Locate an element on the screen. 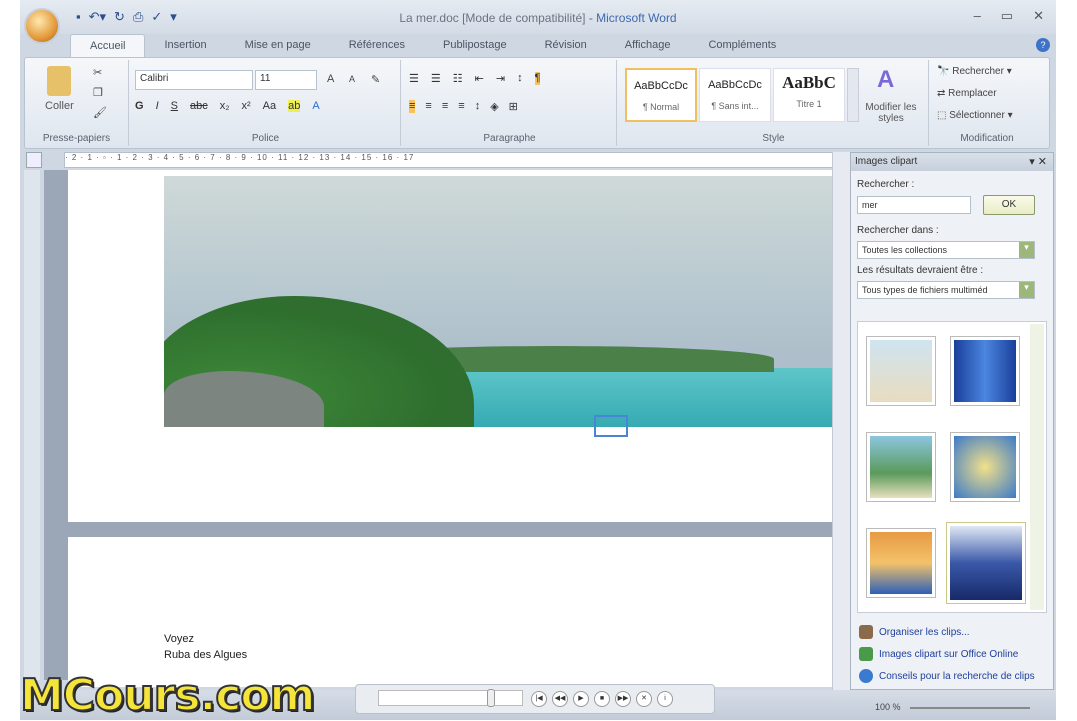 This screenshot has width=1077, height=721. select-button: ⬚ Sélectionner ▾ is located at coordinates (975, 115).